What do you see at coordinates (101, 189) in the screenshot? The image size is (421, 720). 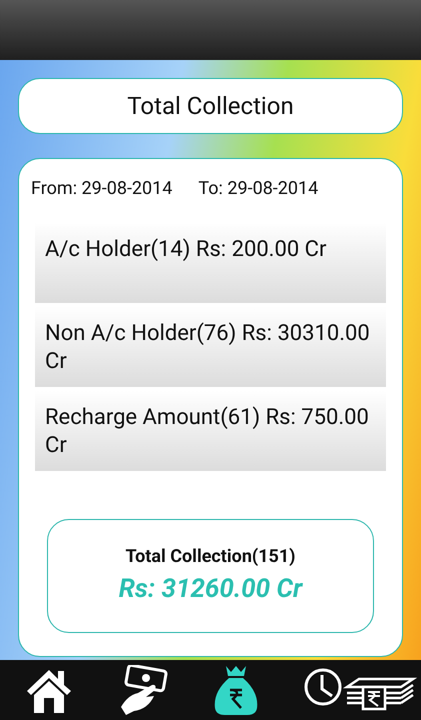 I see `from-date: From: 29-08-2014` at bounding box center [101, 189].